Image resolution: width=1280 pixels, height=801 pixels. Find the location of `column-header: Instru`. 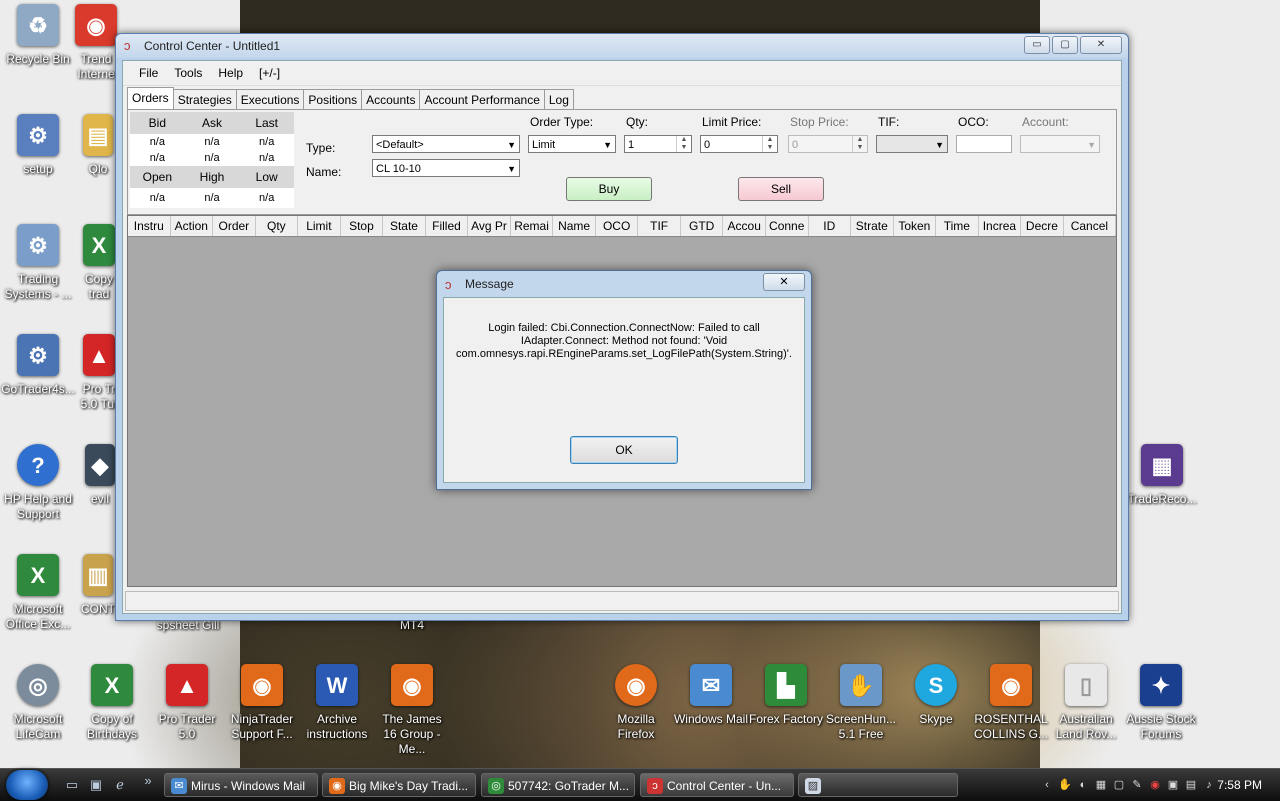

column-header: Instru is located at coordinates (149, 226).